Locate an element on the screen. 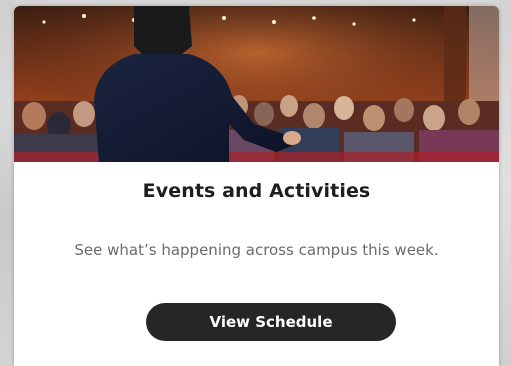  background-left is located at coordinates (7, 183).